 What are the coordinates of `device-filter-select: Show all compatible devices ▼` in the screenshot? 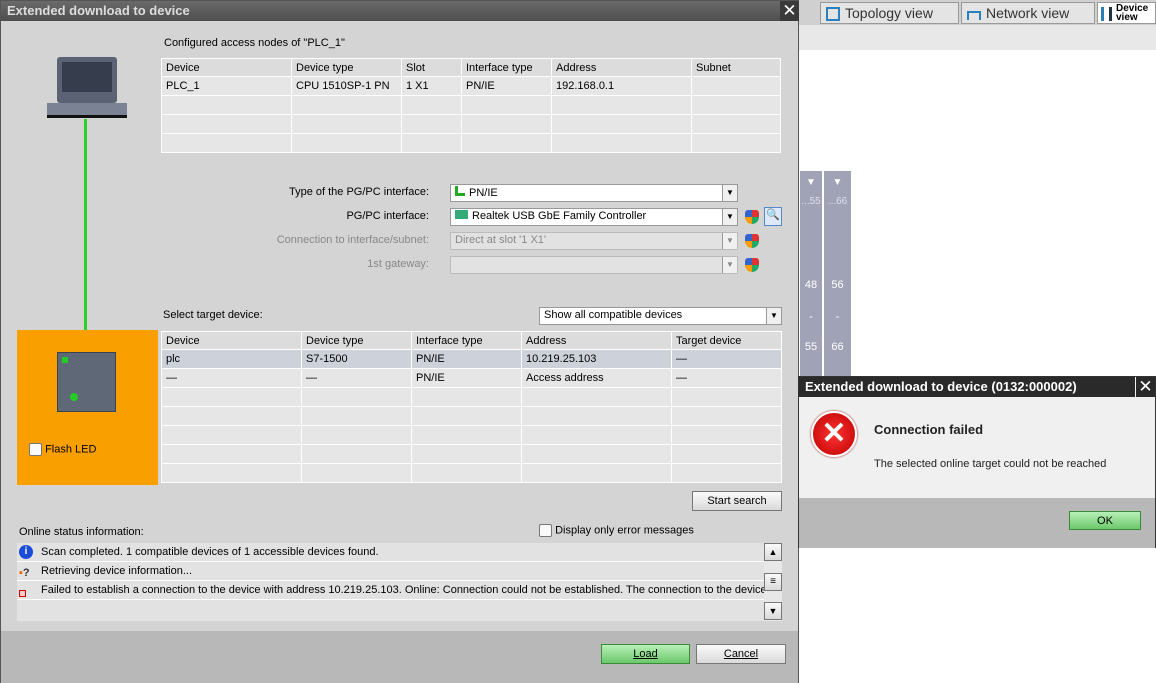 It's located at (660, 316).